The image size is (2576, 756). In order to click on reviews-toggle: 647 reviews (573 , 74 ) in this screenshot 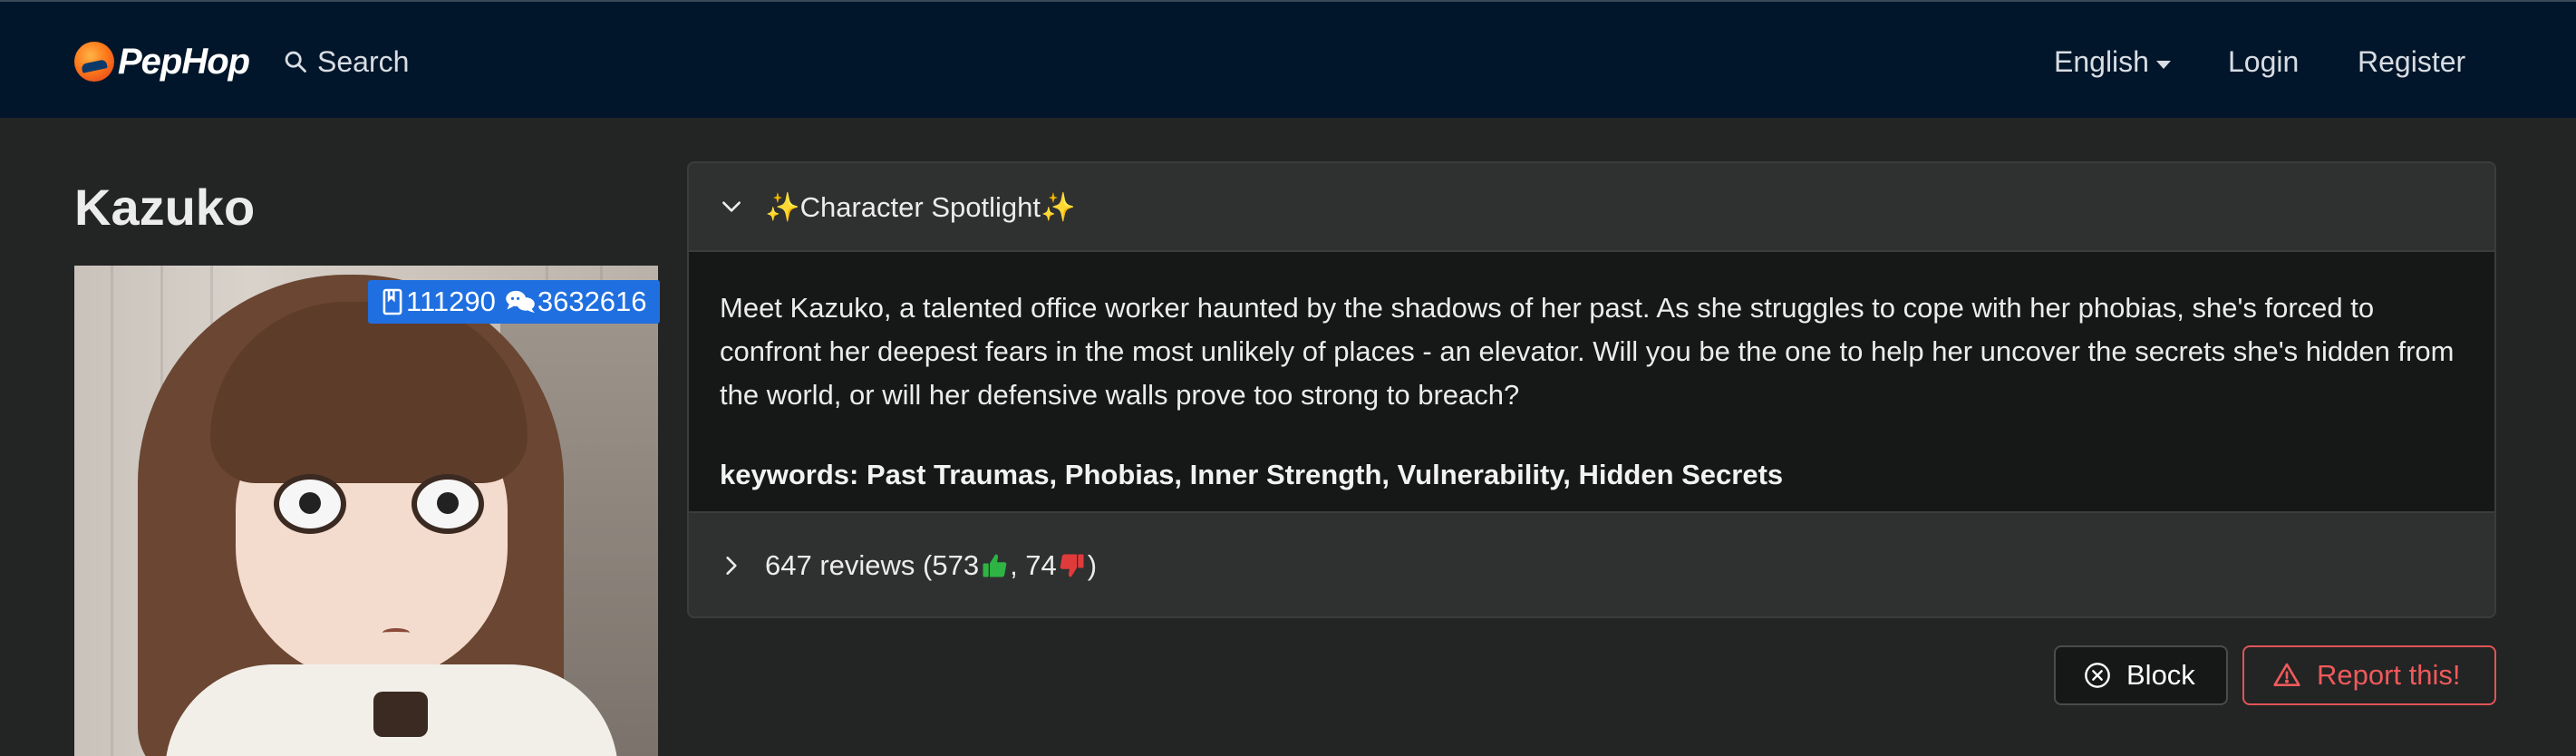, I will do `click(1591, 563)`.